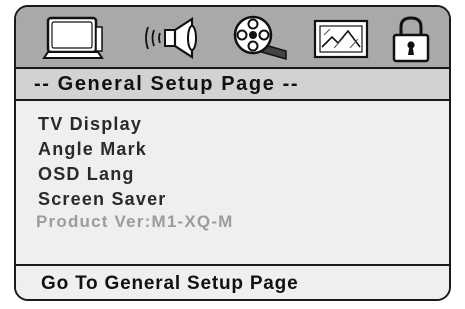 The width and height of the screenshot is (465, 309). I want to click on speaker-icon, so click(171, 38).